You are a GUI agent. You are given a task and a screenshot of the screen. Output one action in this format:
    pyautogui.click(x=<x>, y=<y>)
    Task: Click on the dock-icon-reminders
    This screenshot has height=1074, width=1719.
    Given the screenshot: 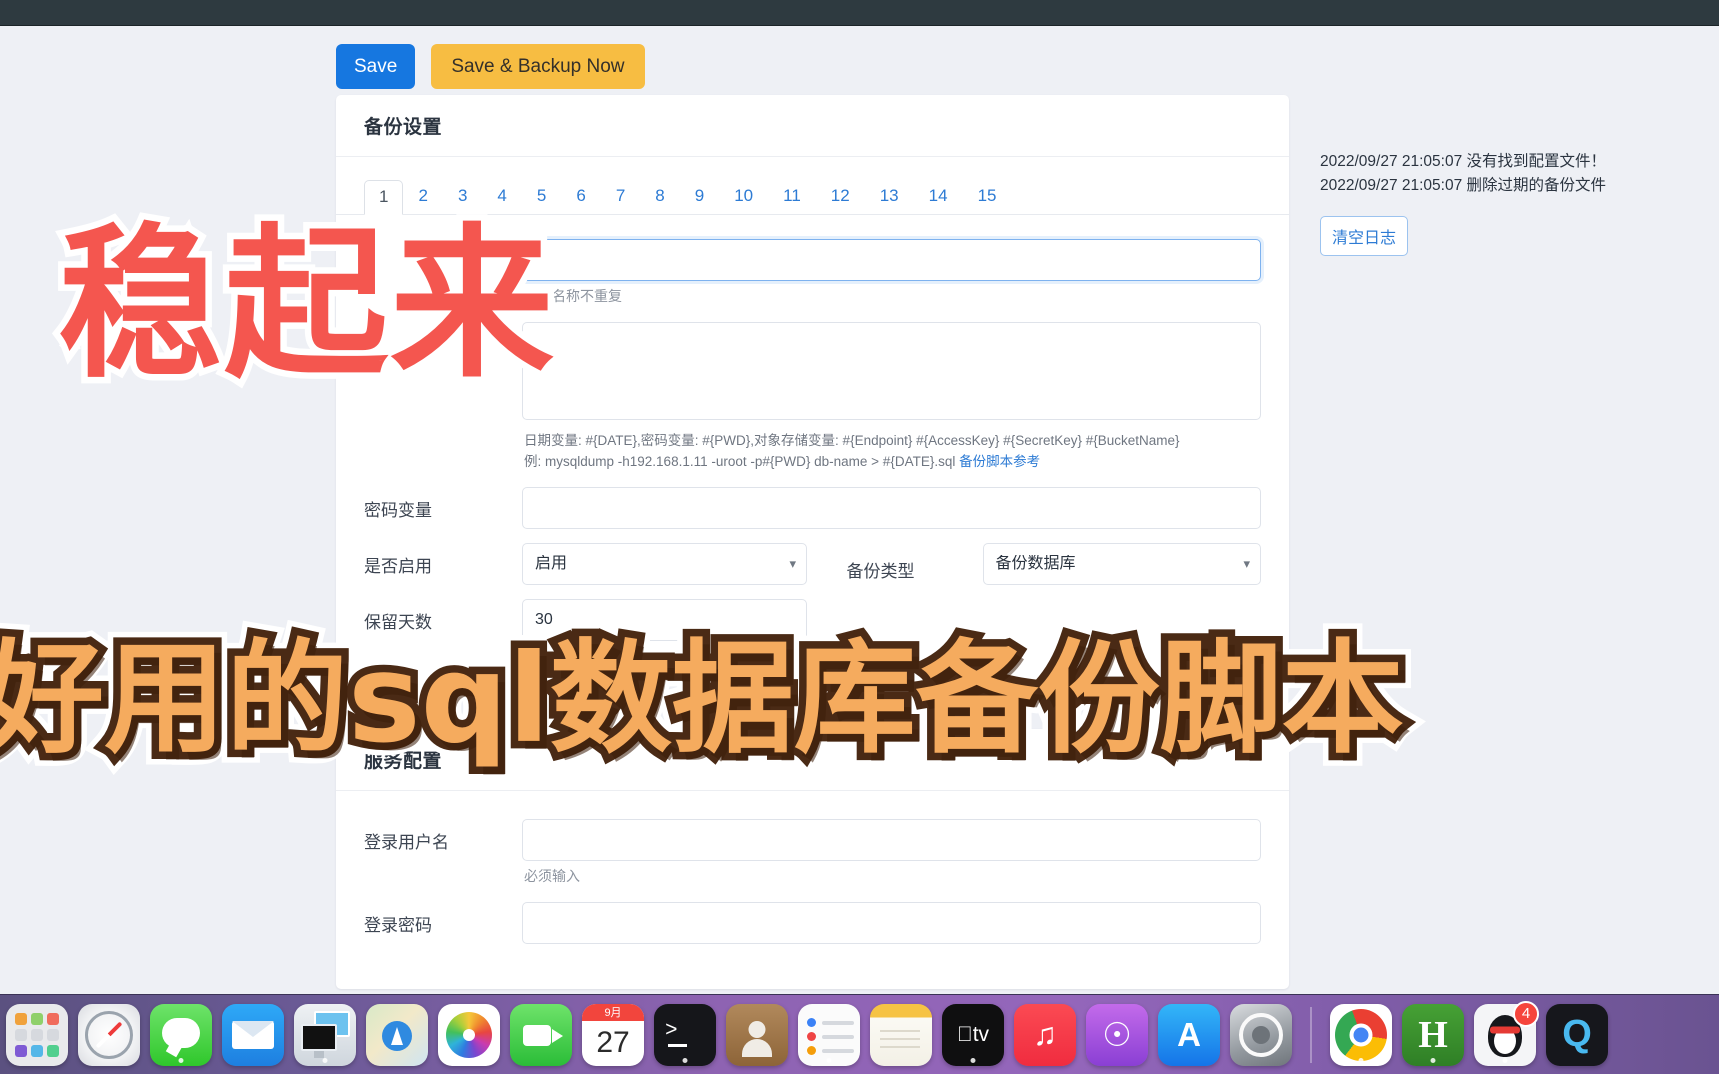 What is the action you would take?
    pyautogui.click(x=829, y=1034)
    